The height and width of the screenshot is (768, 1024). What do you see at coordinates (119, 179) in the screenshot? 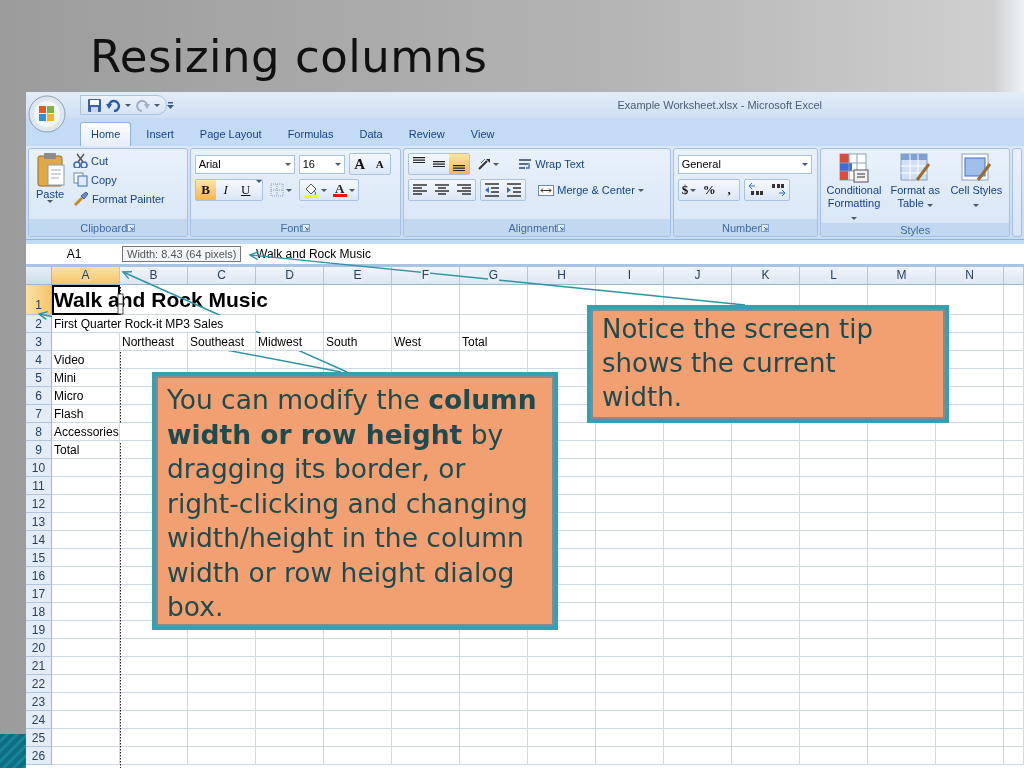
I see `copy-button: Copy` at bounding box center [119, 179].